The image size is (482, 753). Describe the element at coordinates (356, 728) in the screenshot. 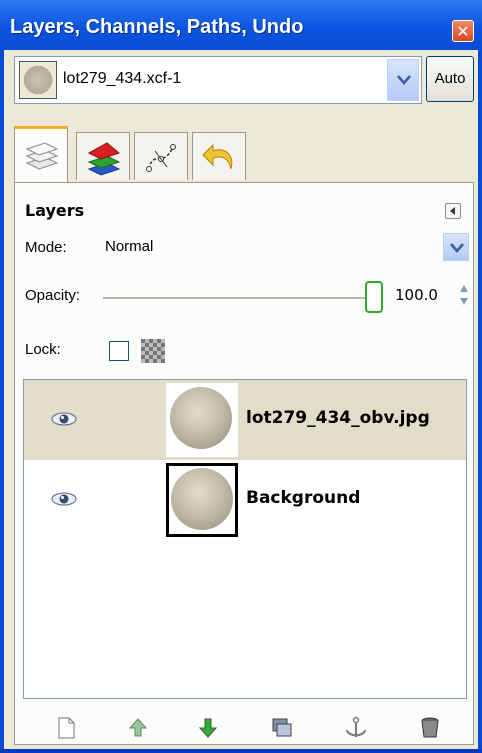

I see `anchor-layer-icon` at that location.